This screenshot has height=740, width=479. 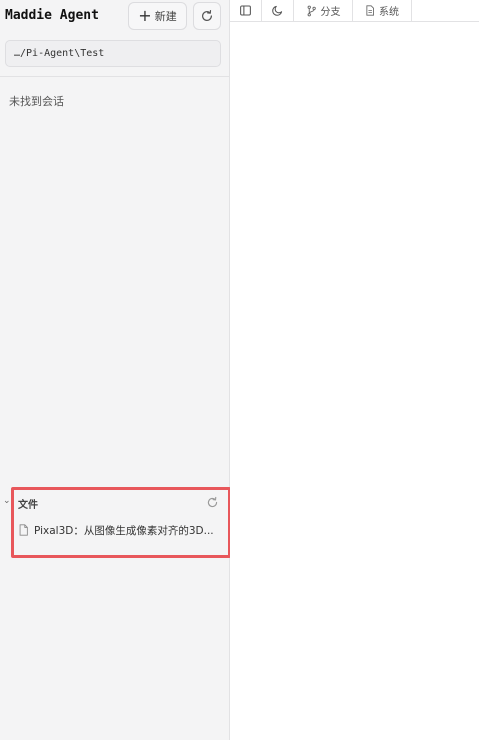 I want to click on top-toolbar: 分支 系统, so click(x=354, y=11).